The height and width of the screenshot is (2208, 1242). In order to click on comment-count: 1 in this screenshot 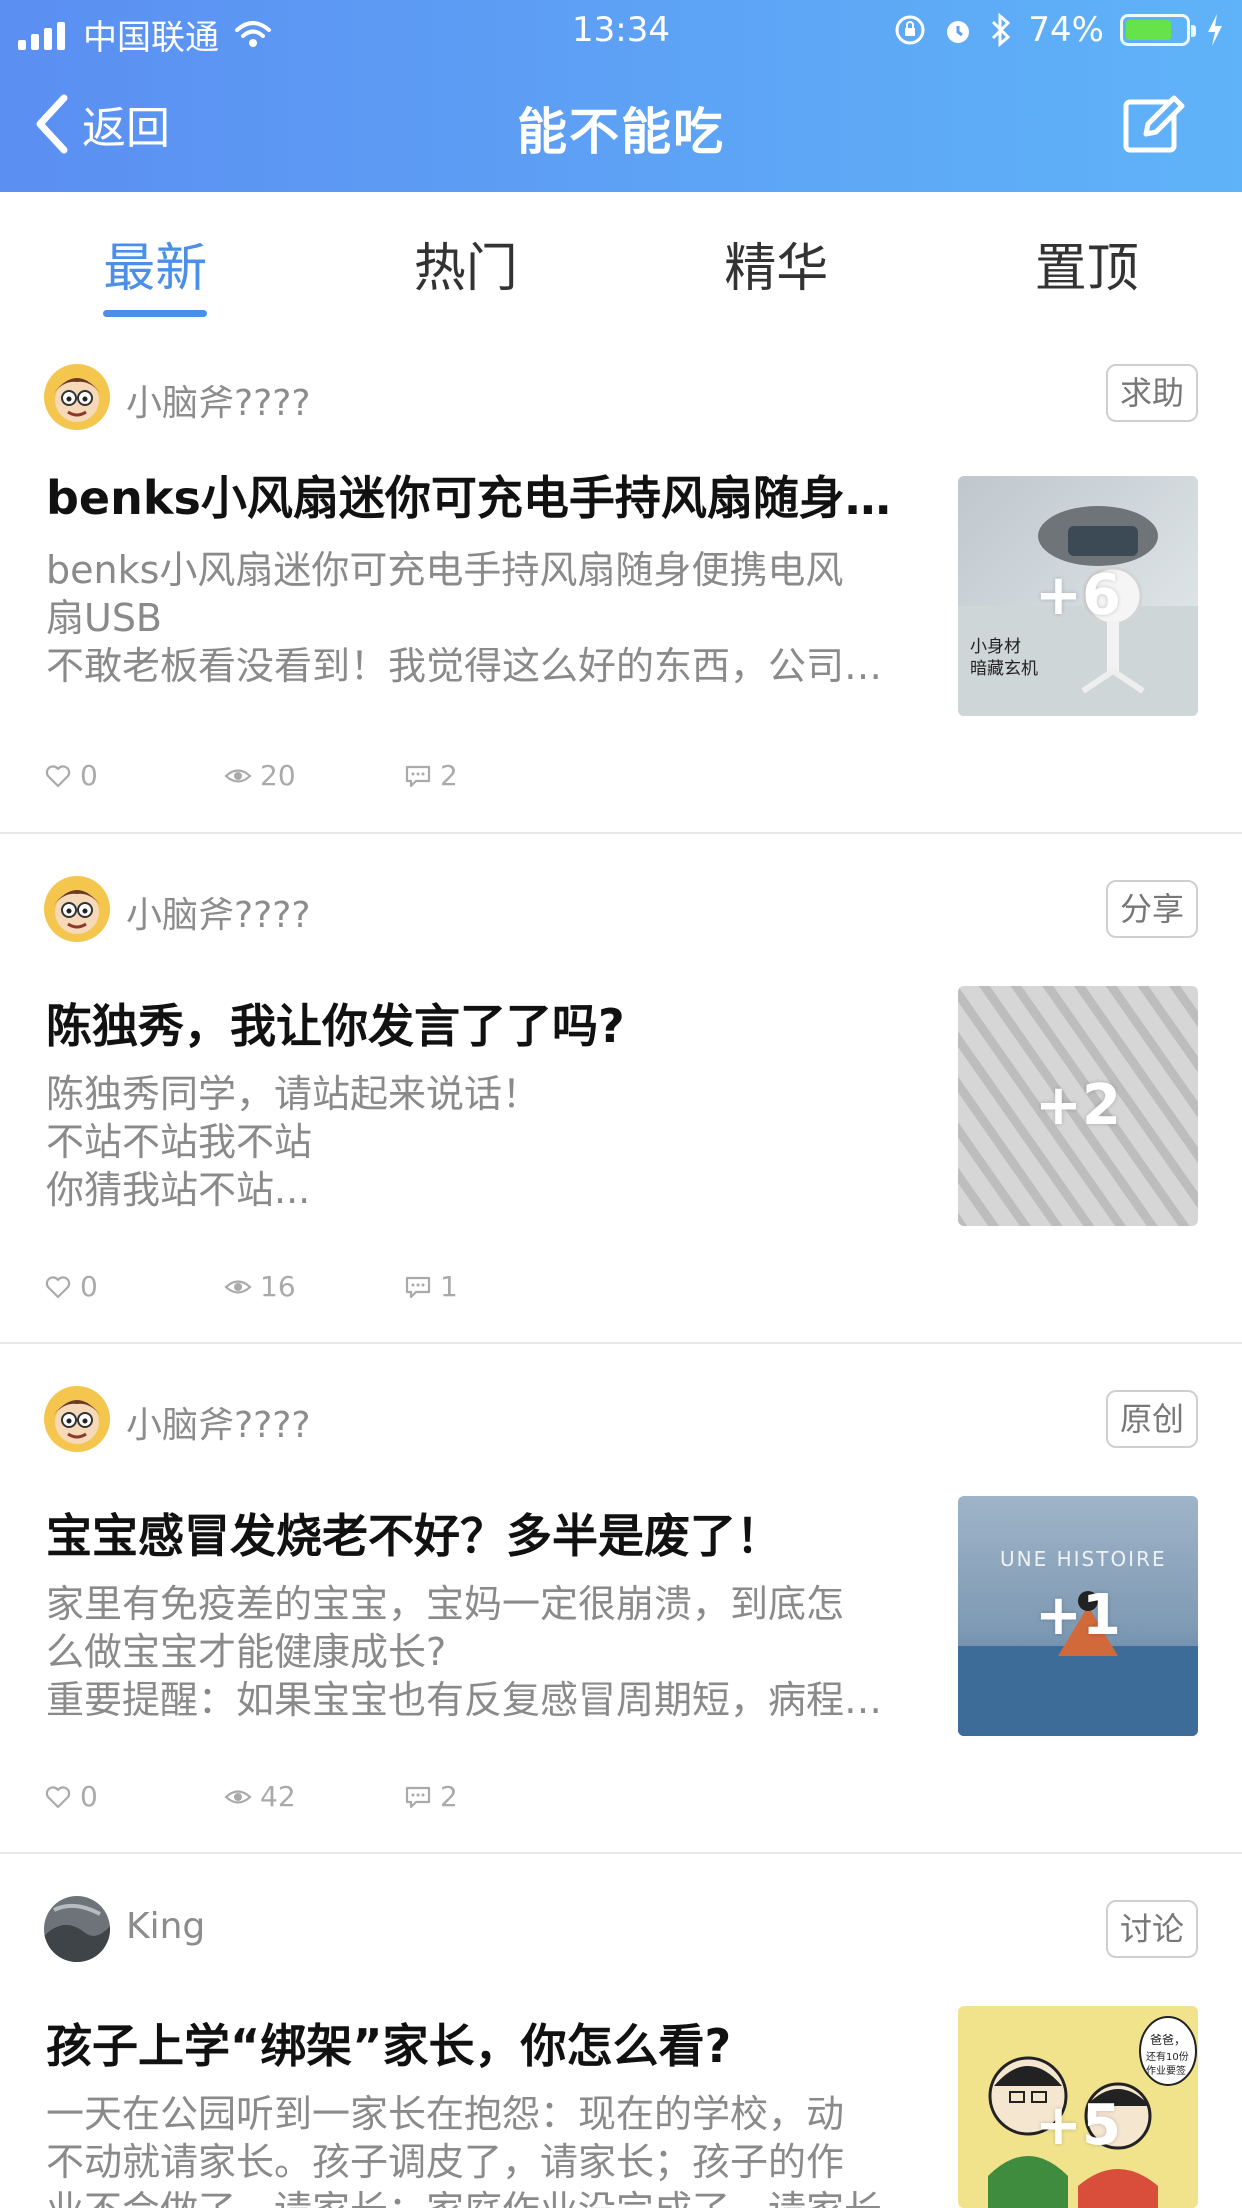, I will do `click(449, 1286)`.